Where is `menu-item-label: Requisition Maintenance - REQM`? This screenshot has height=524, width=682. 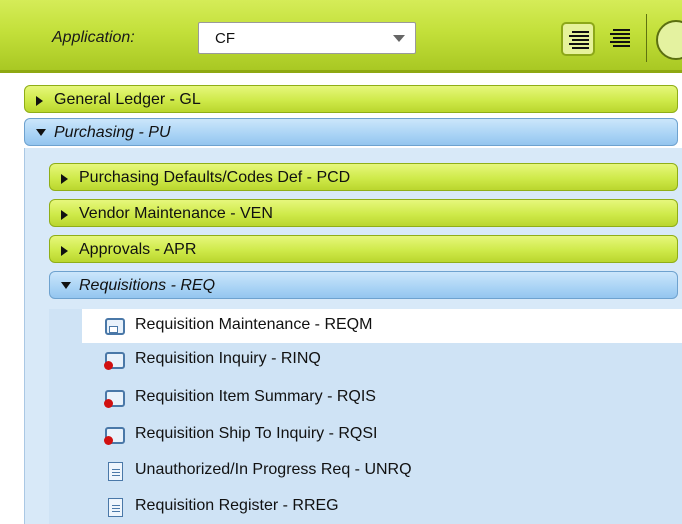 menu-item-label: Requisition Maintenance - REQM is located at coordinates (254, 324).